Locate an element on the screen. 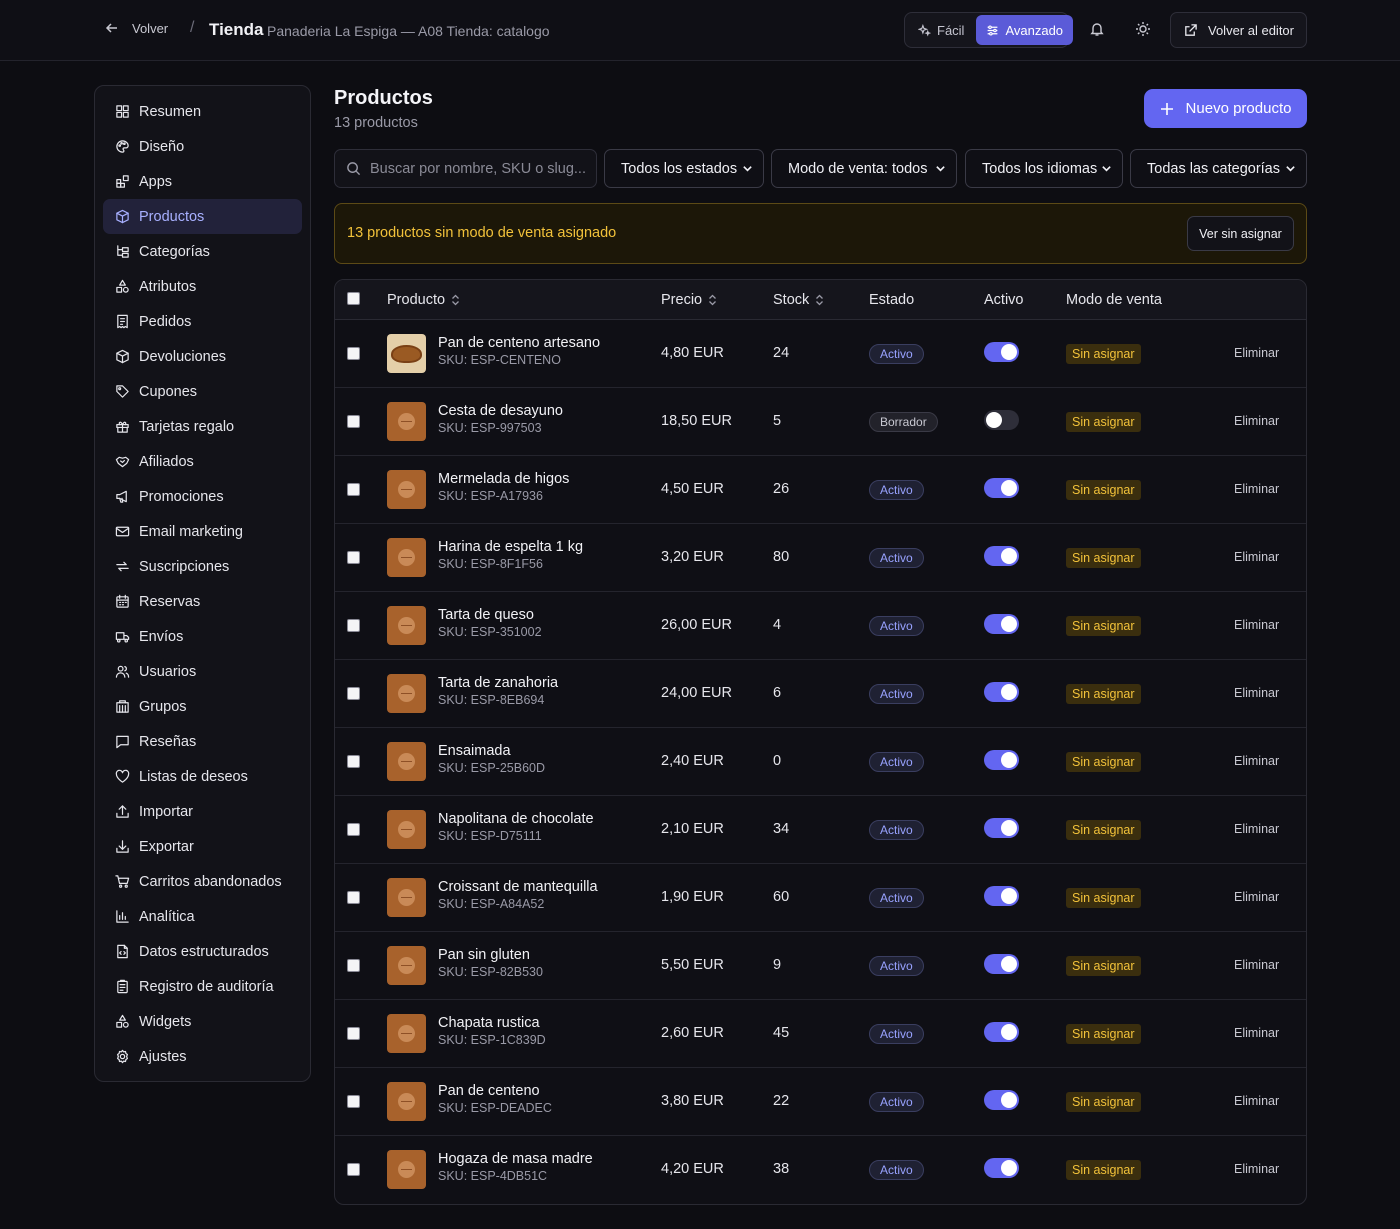 This screenshot has width=1400, height=1229. category-filter-select: Todas las categorías is located at coordinates (1218, 168).